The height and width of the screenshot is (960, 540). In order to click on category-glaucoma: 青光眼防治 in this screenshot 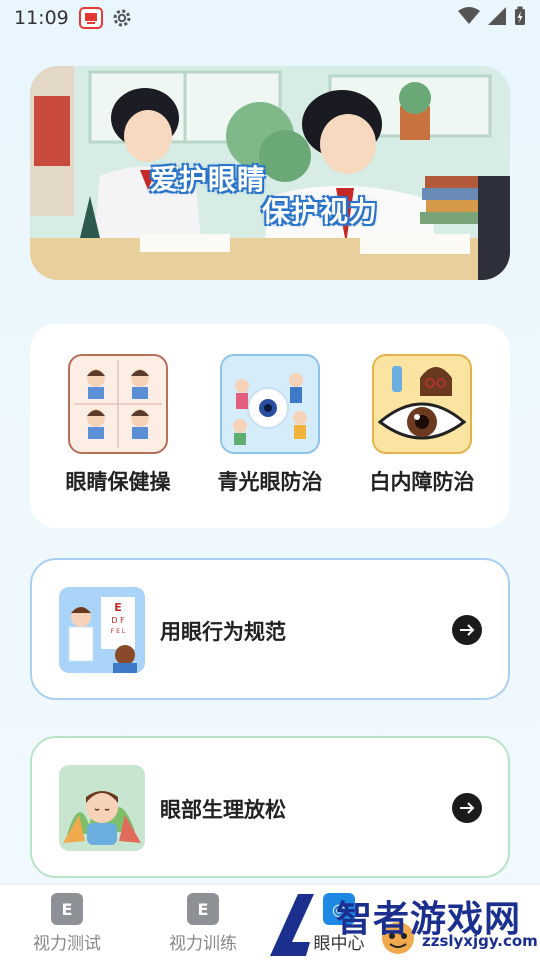, I will do `click(270, 425)`.